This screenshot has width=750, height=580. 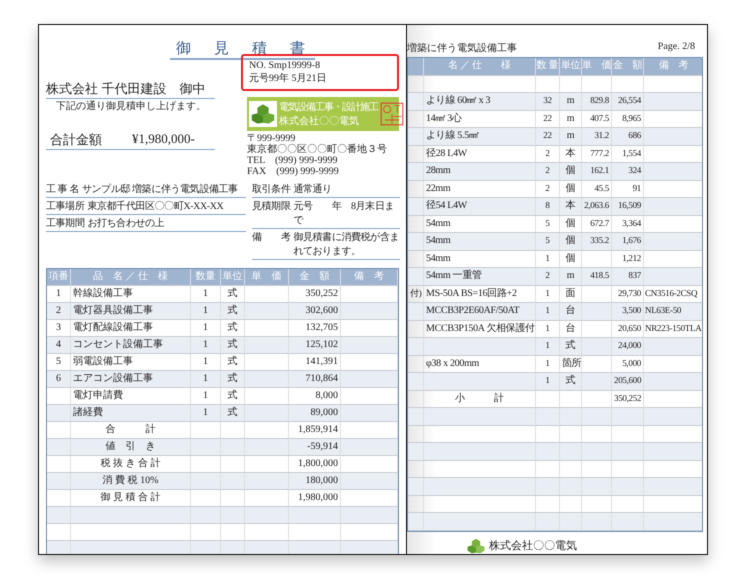 What do you see at coordinates (597, 224) in the screenshot?
I see `table-cell: 672.7` at bounding box center [597, 224].